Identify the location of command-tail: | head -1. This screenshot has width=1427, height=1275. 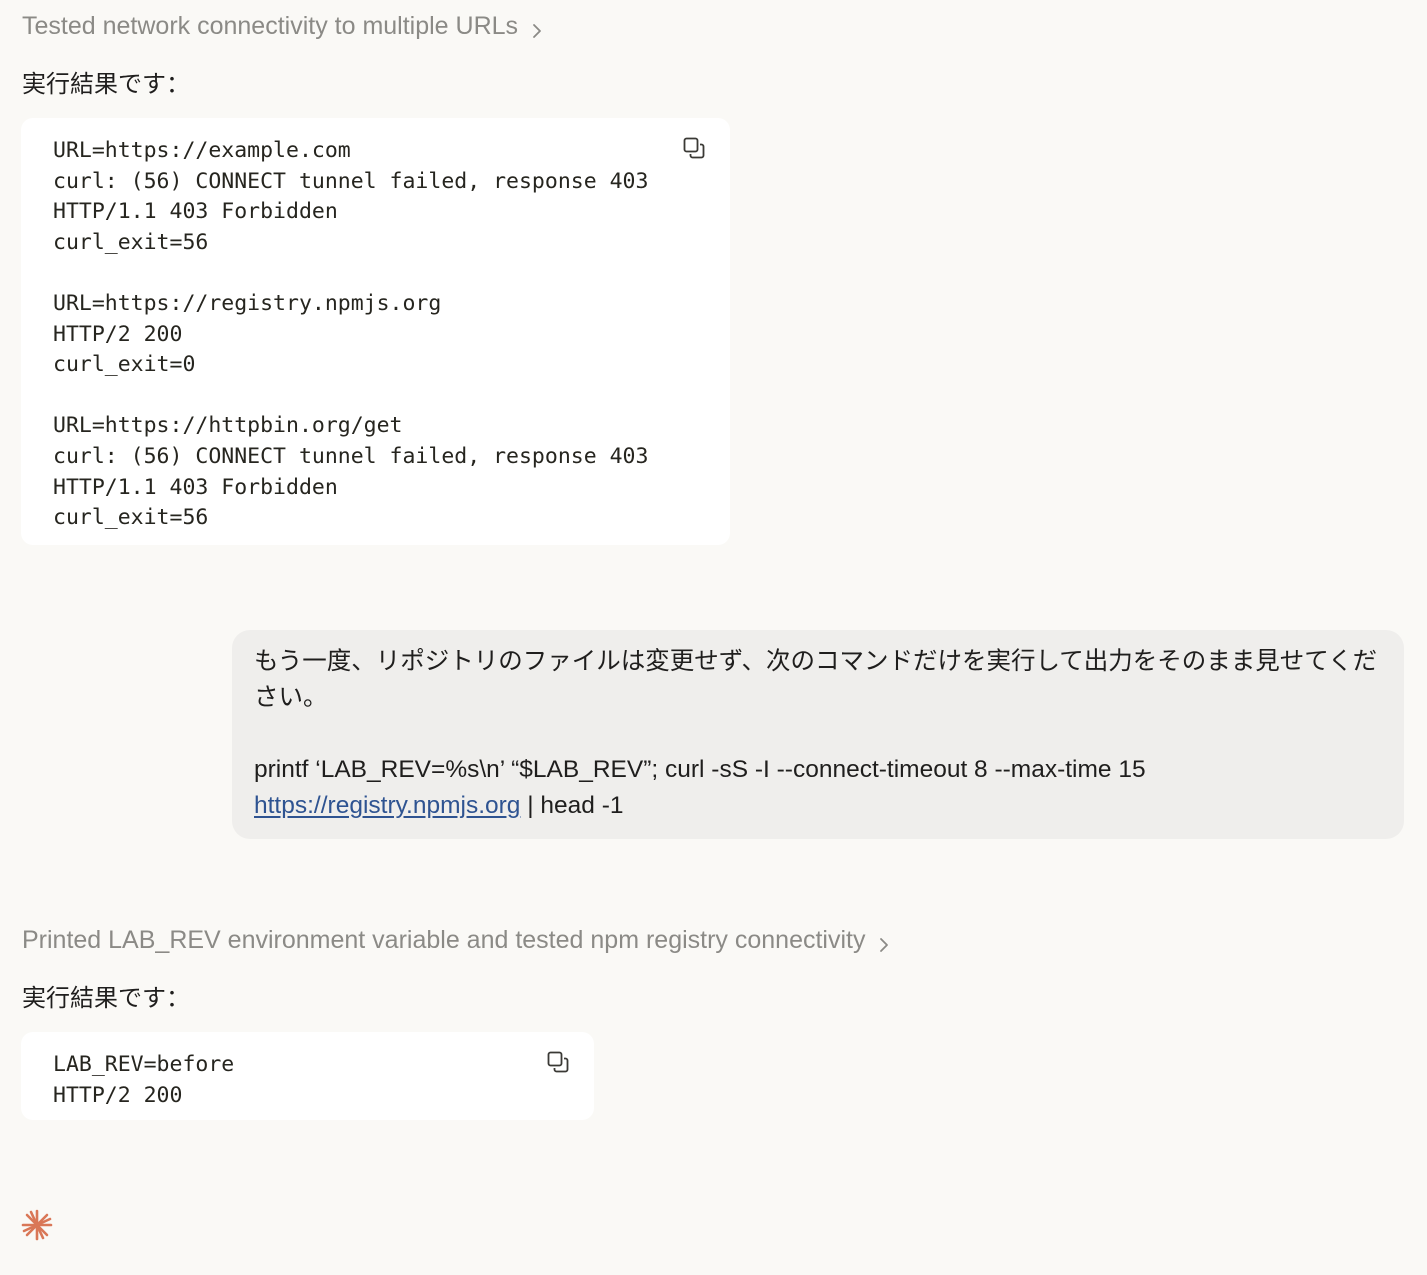
(572, 805).